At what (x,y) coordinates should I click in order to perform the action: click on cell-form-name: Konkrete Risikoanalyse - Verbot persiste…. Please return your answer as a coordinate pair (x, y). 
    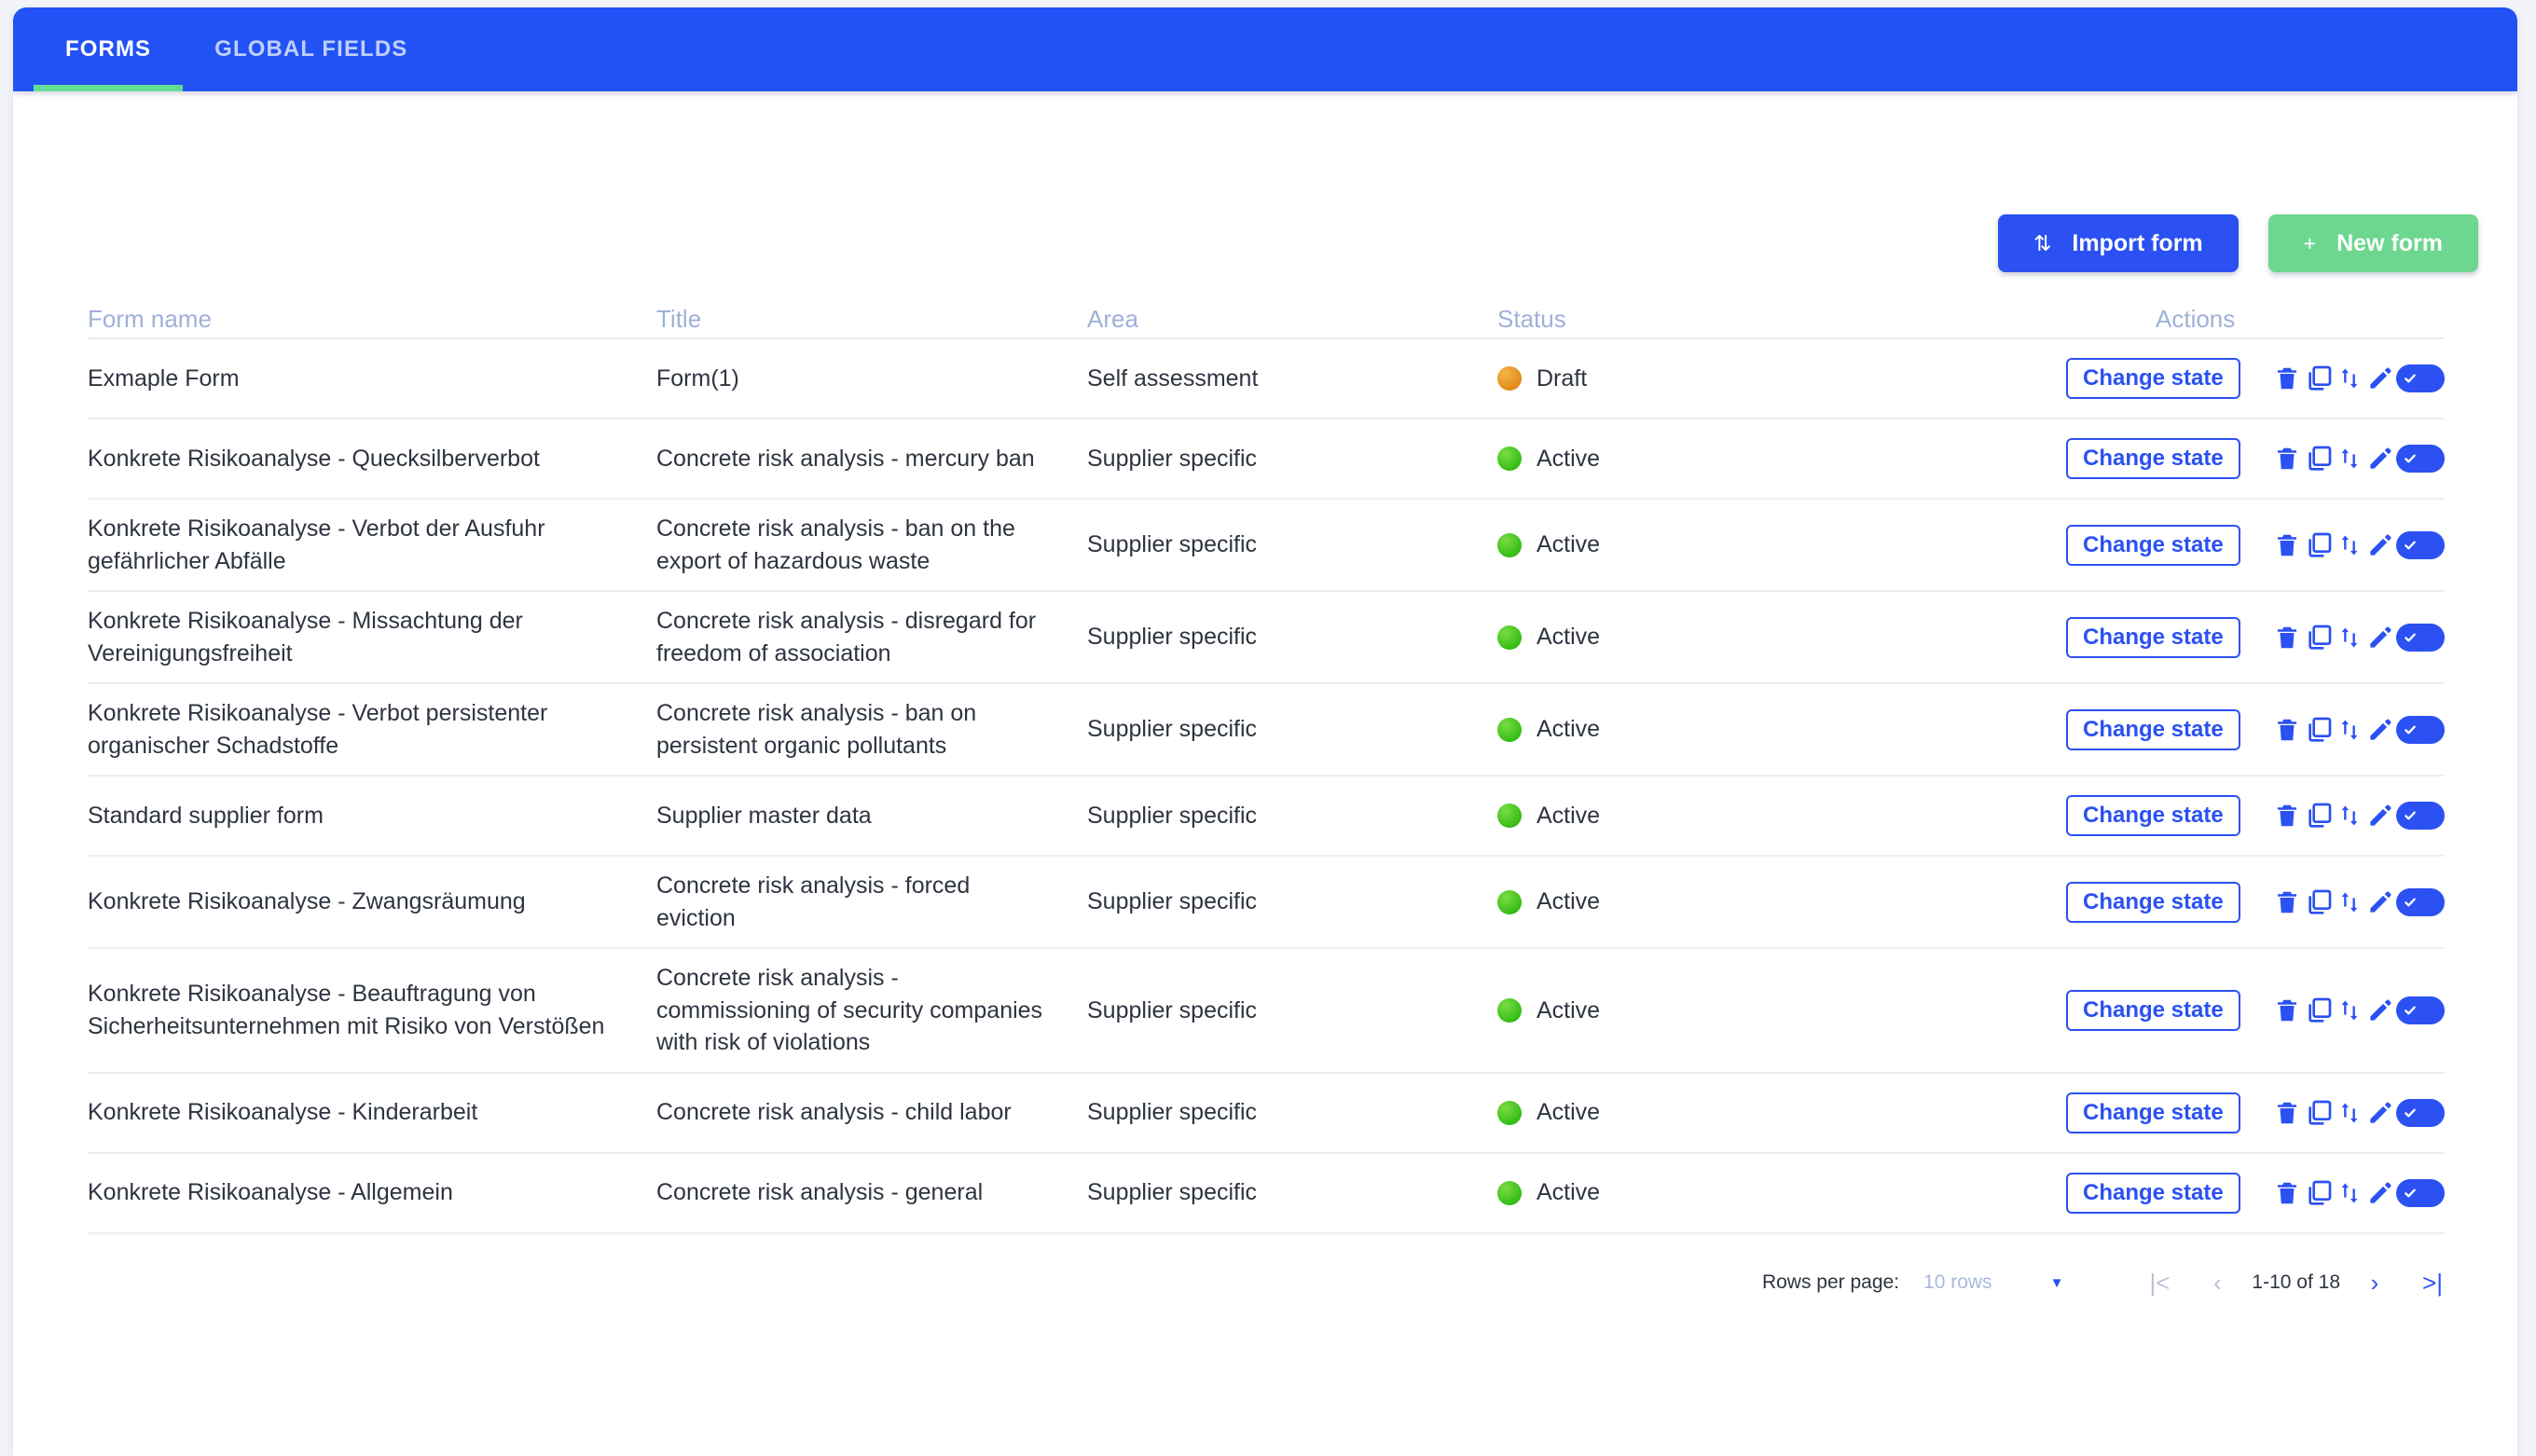
    Looking at the image, I should click on (318, 729).